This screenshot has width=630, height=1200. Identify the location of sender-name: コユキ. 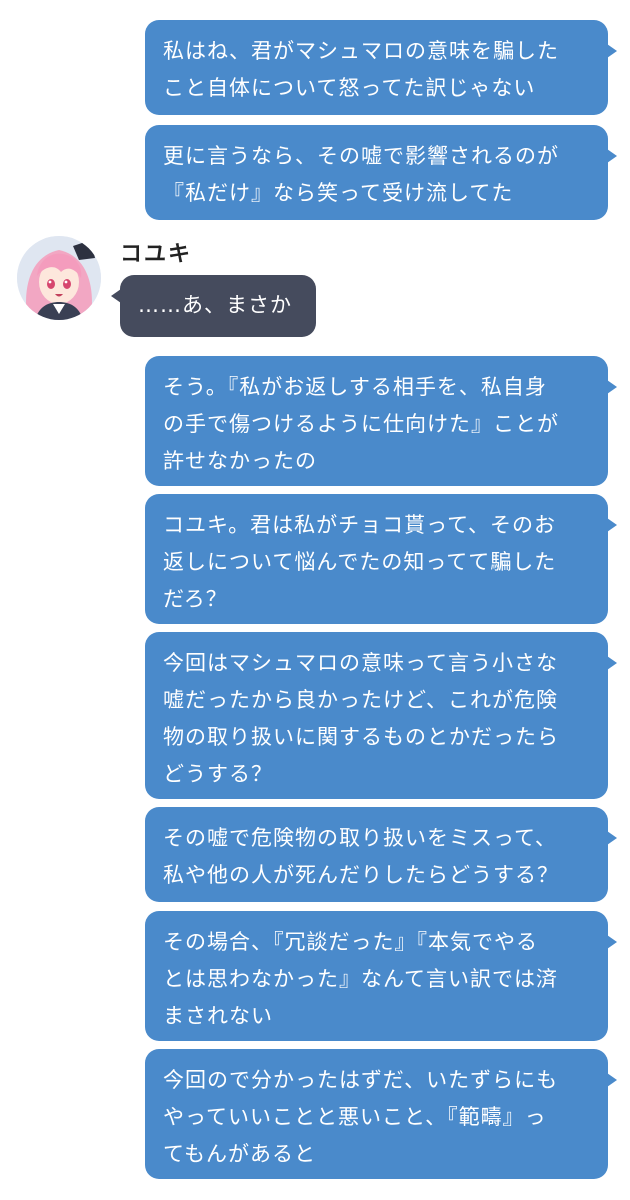
(156, 254).